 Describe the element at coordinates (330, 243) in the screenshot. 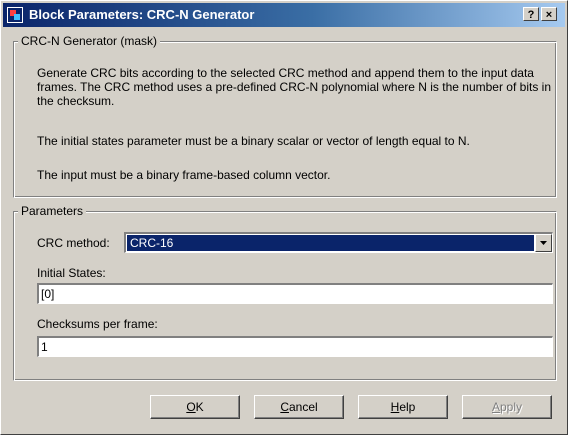

I see `crc-method-selected-value: CRC-16` at that location.